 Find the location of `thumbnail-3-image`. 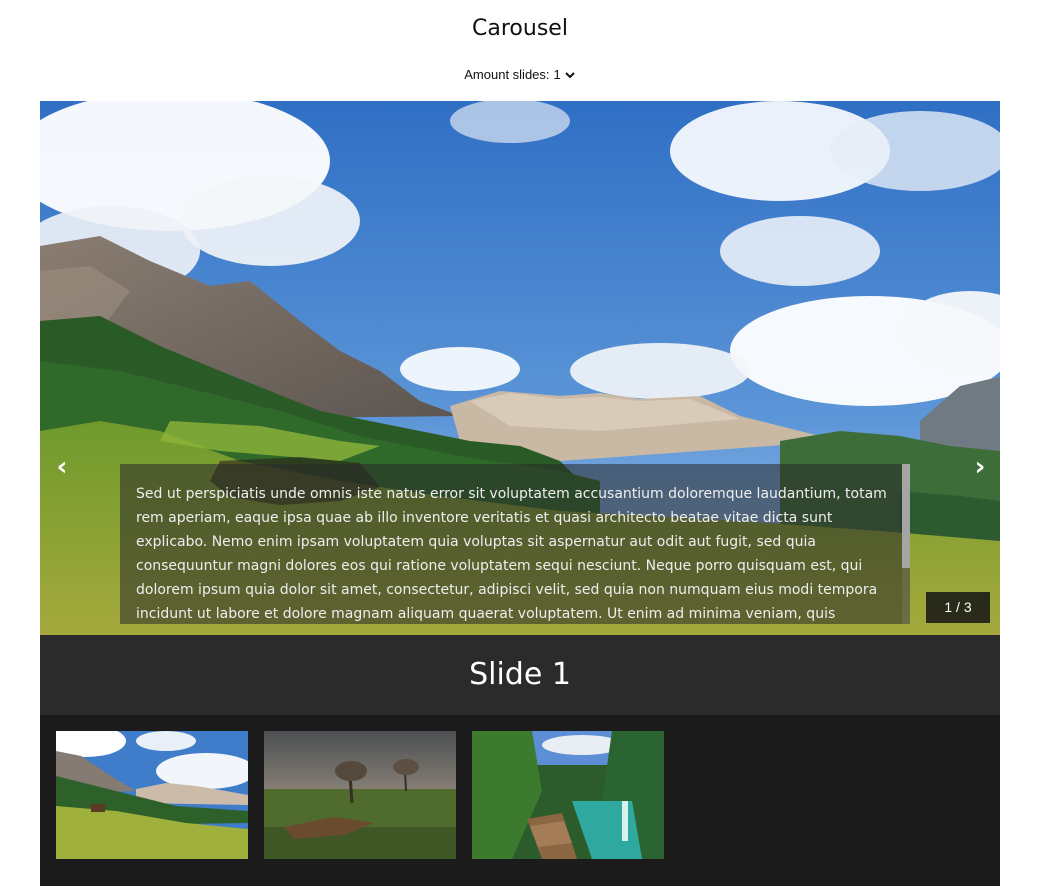

thumbnail-3-image is located at coordinates (568, 795).